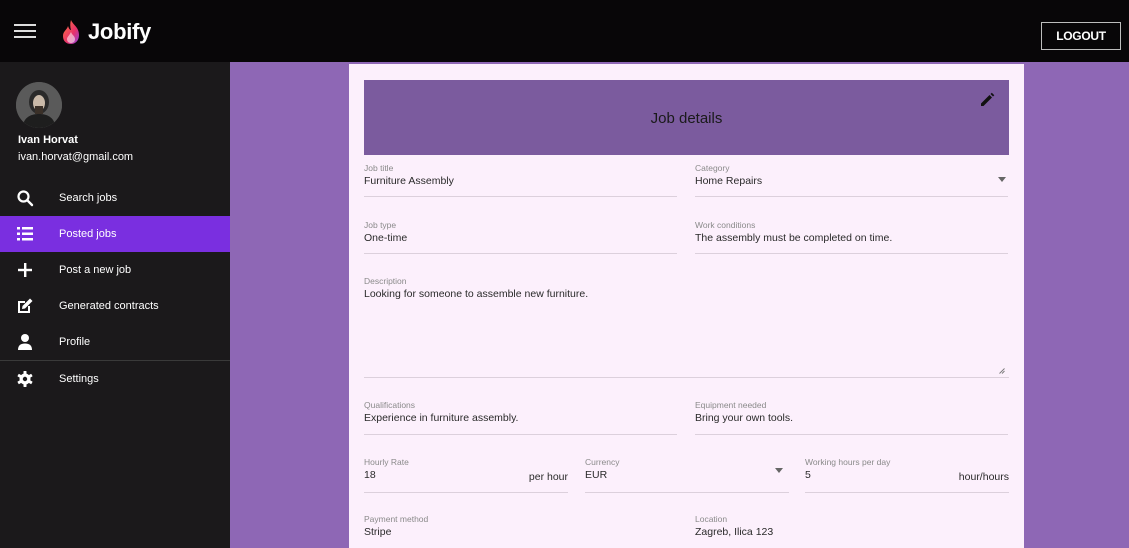  What do you see at coordinates (25, 379) in the screenshot?
I see `gear-icon` at bounding box center [25, 379].